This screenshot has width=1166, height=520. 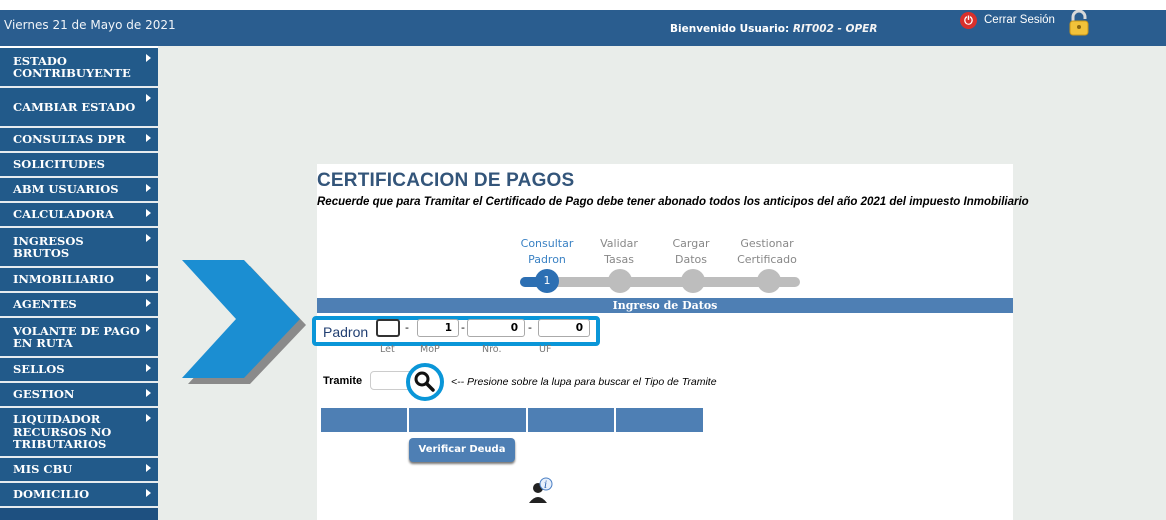 I want to click on sidebar-item-solicitudes: SOLICITUDES, so click(x=79, y=165).